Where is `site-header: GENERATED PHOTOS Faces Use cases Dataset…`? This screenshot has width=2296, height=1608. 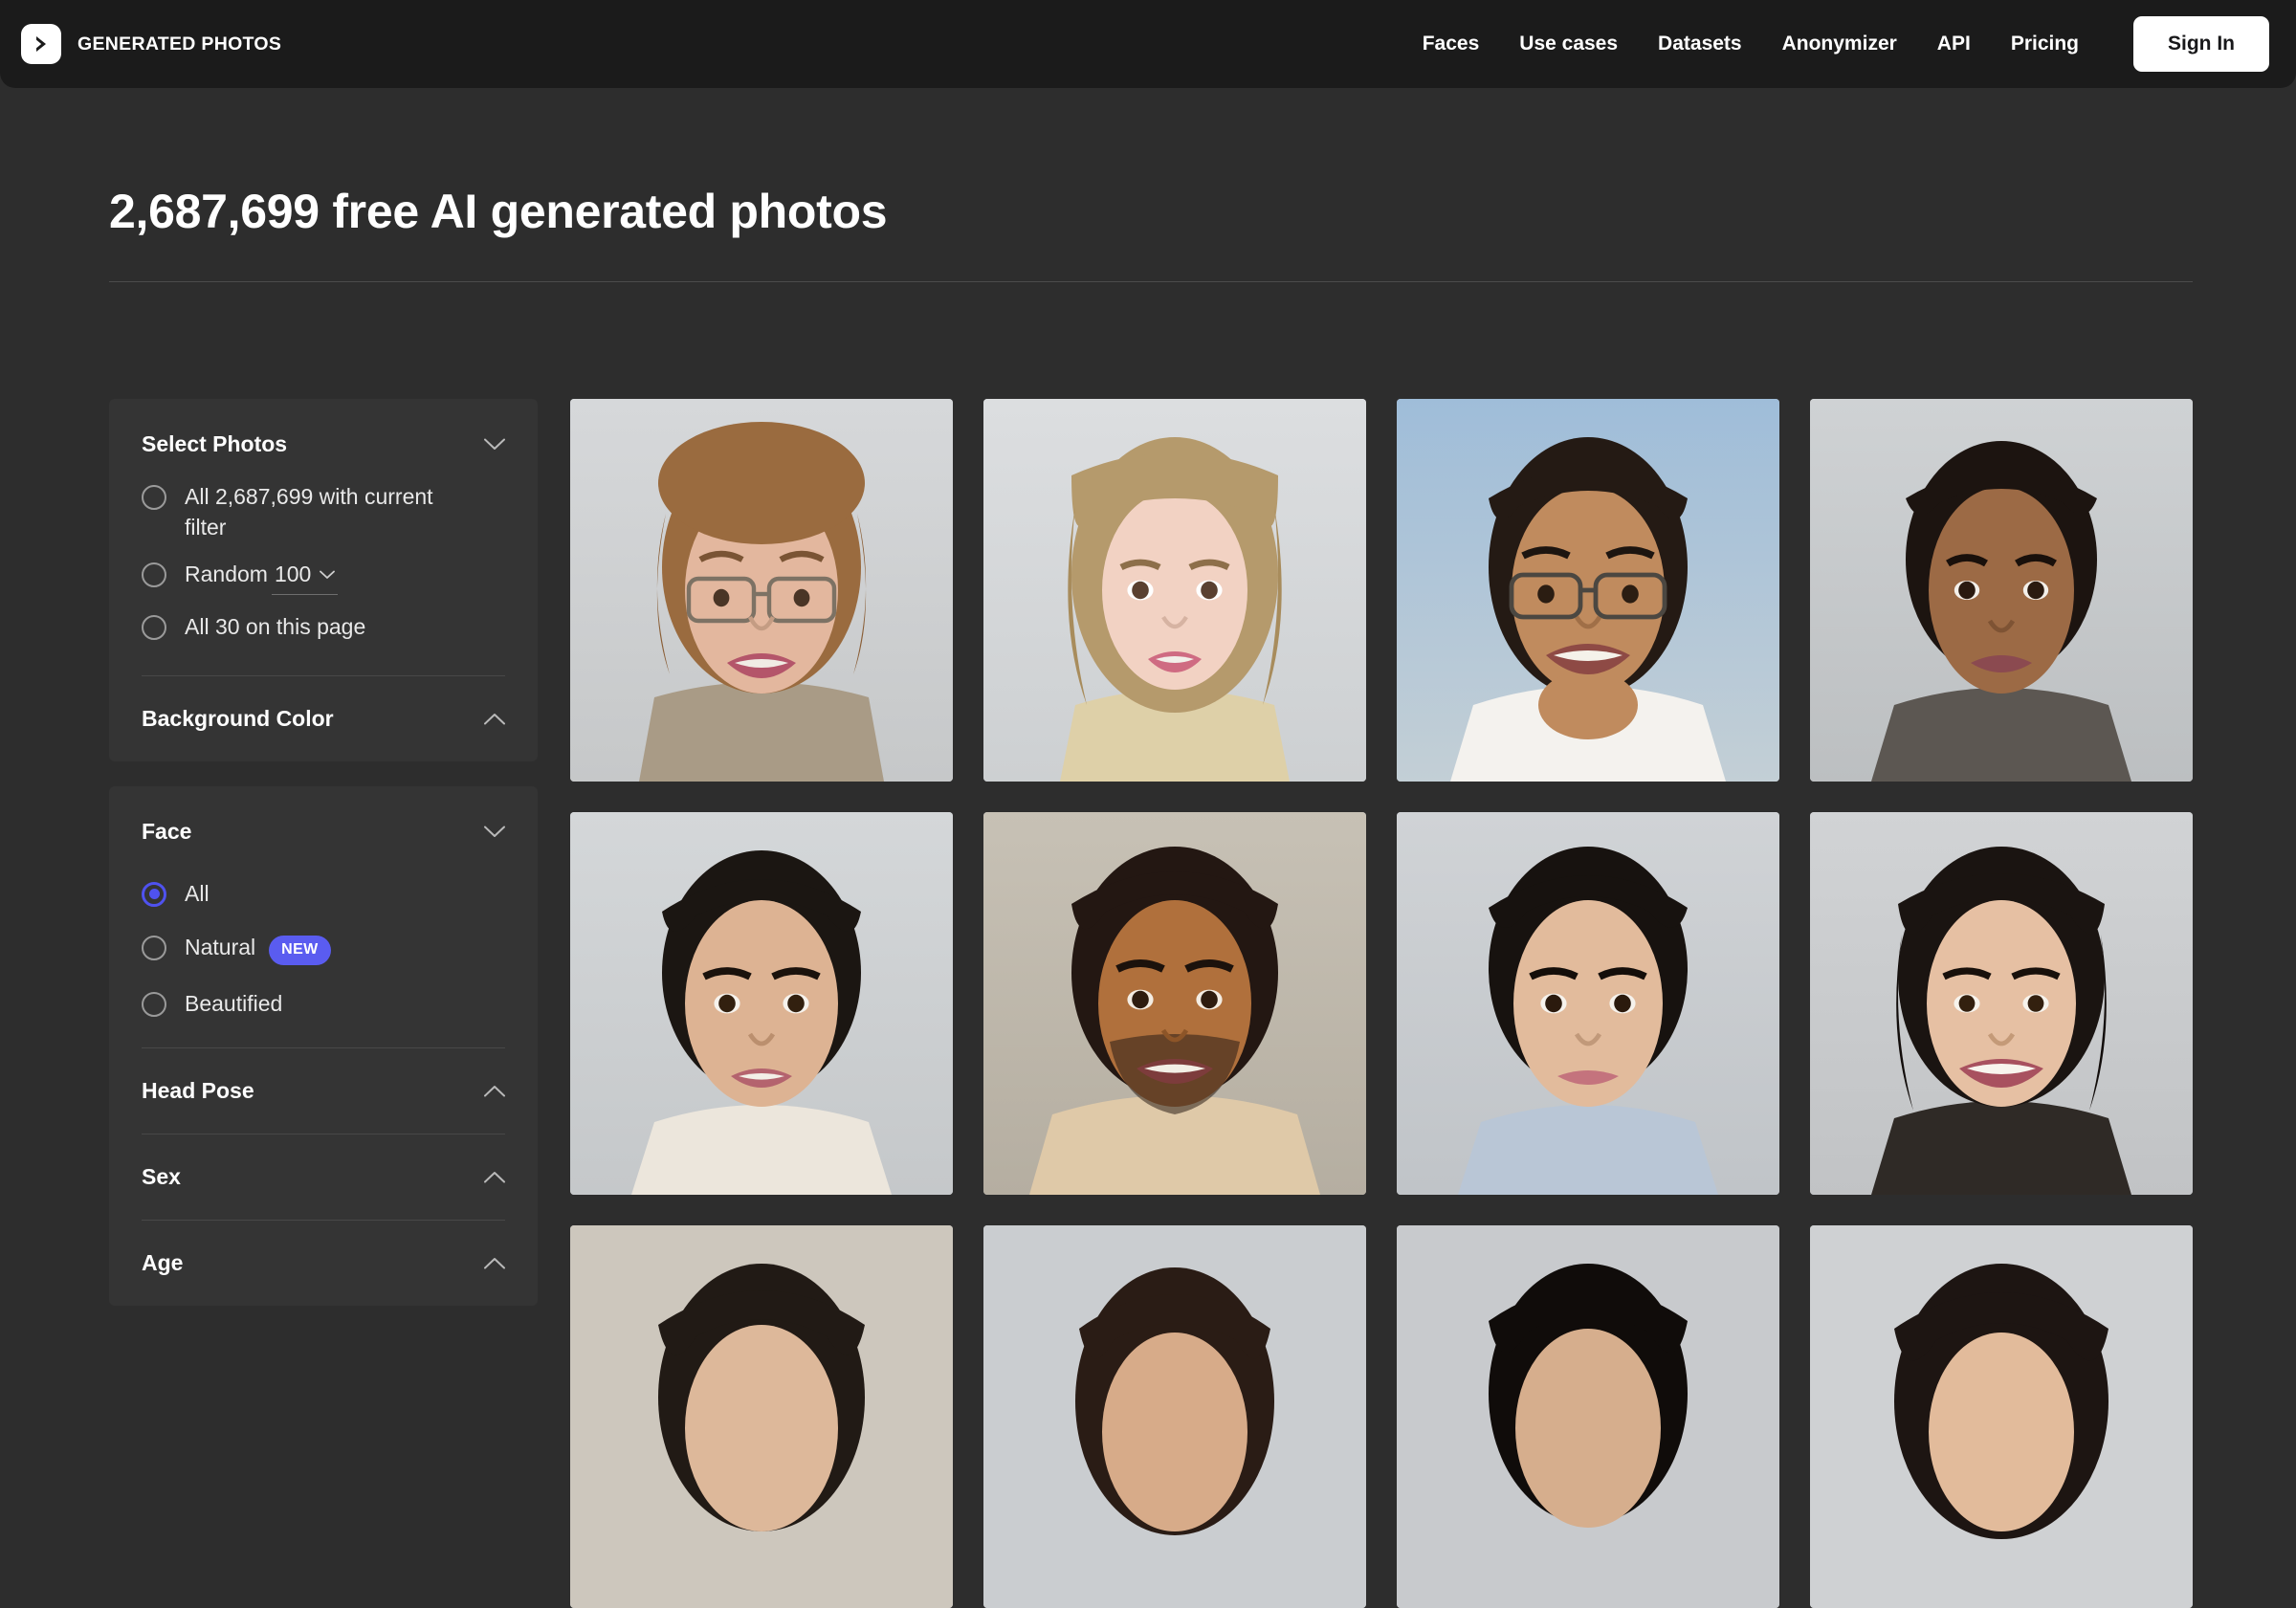 site-header: GENERATED PHOTOS Faces Use cases Dataset… is located at coordinates (1148, 44).